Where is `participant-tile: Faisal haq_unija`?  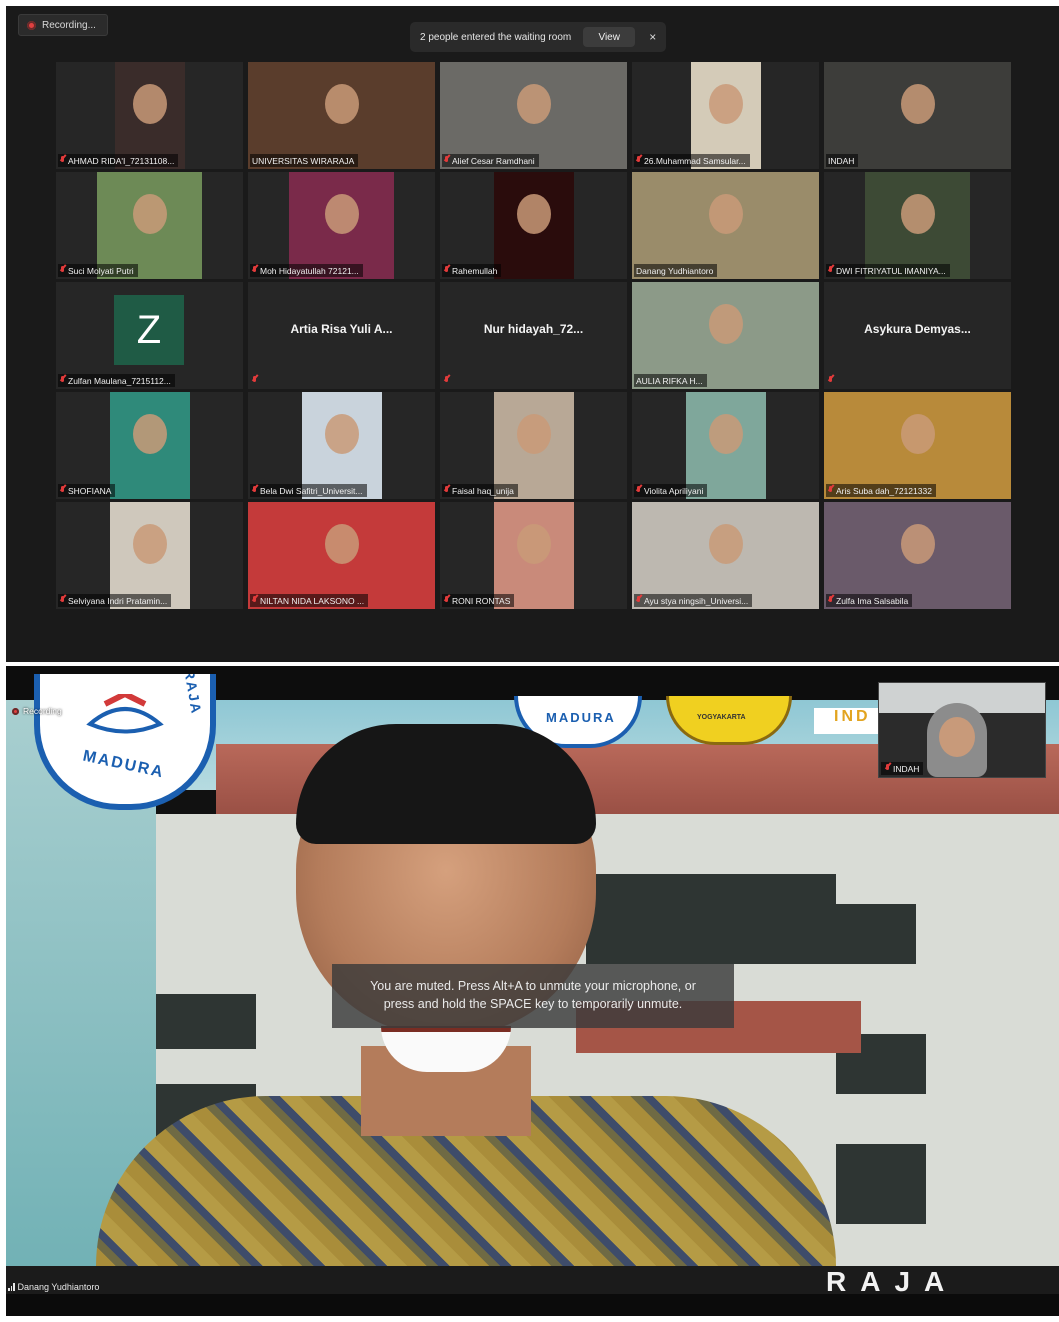
participant-tile: Faisal haq_unija is located at coordinates (533, 445).